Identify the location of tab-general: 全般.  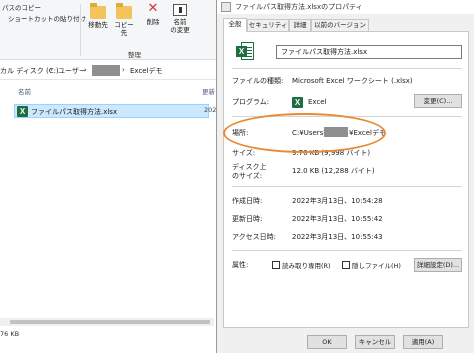
(235, 25).